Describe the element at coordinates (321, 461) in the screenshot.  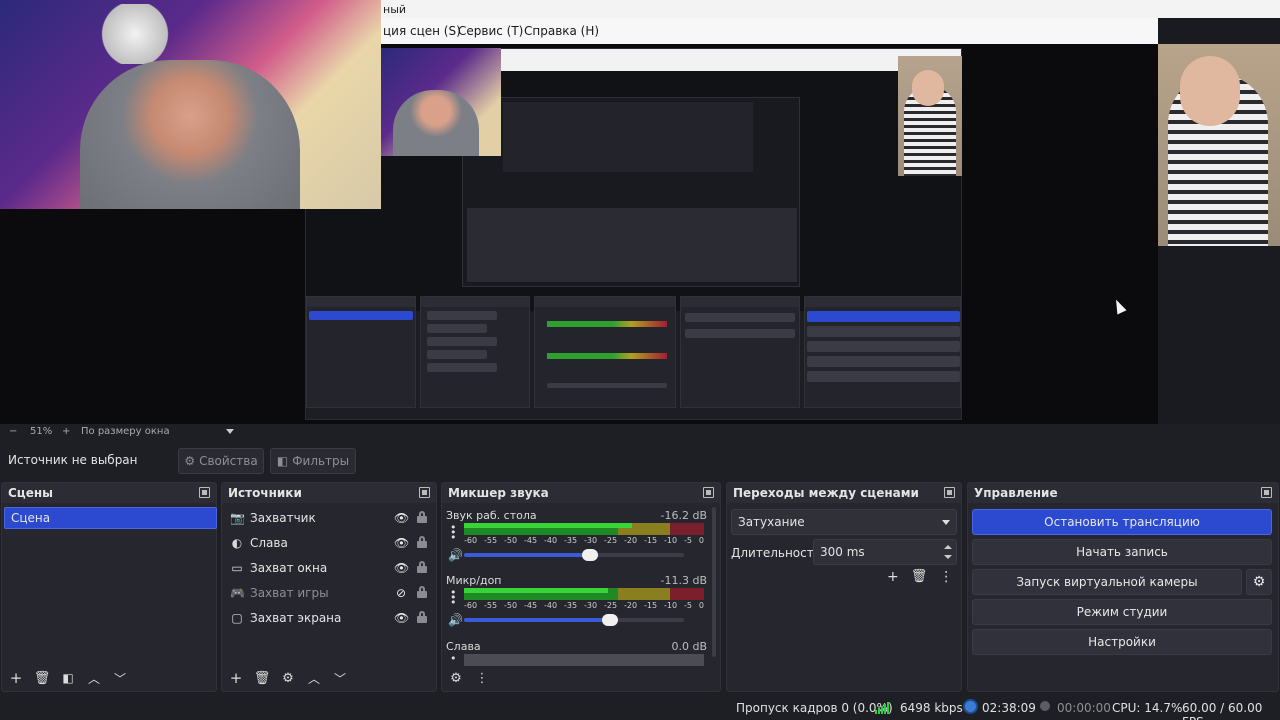
I see `filters-label: Фильтры` at that location.